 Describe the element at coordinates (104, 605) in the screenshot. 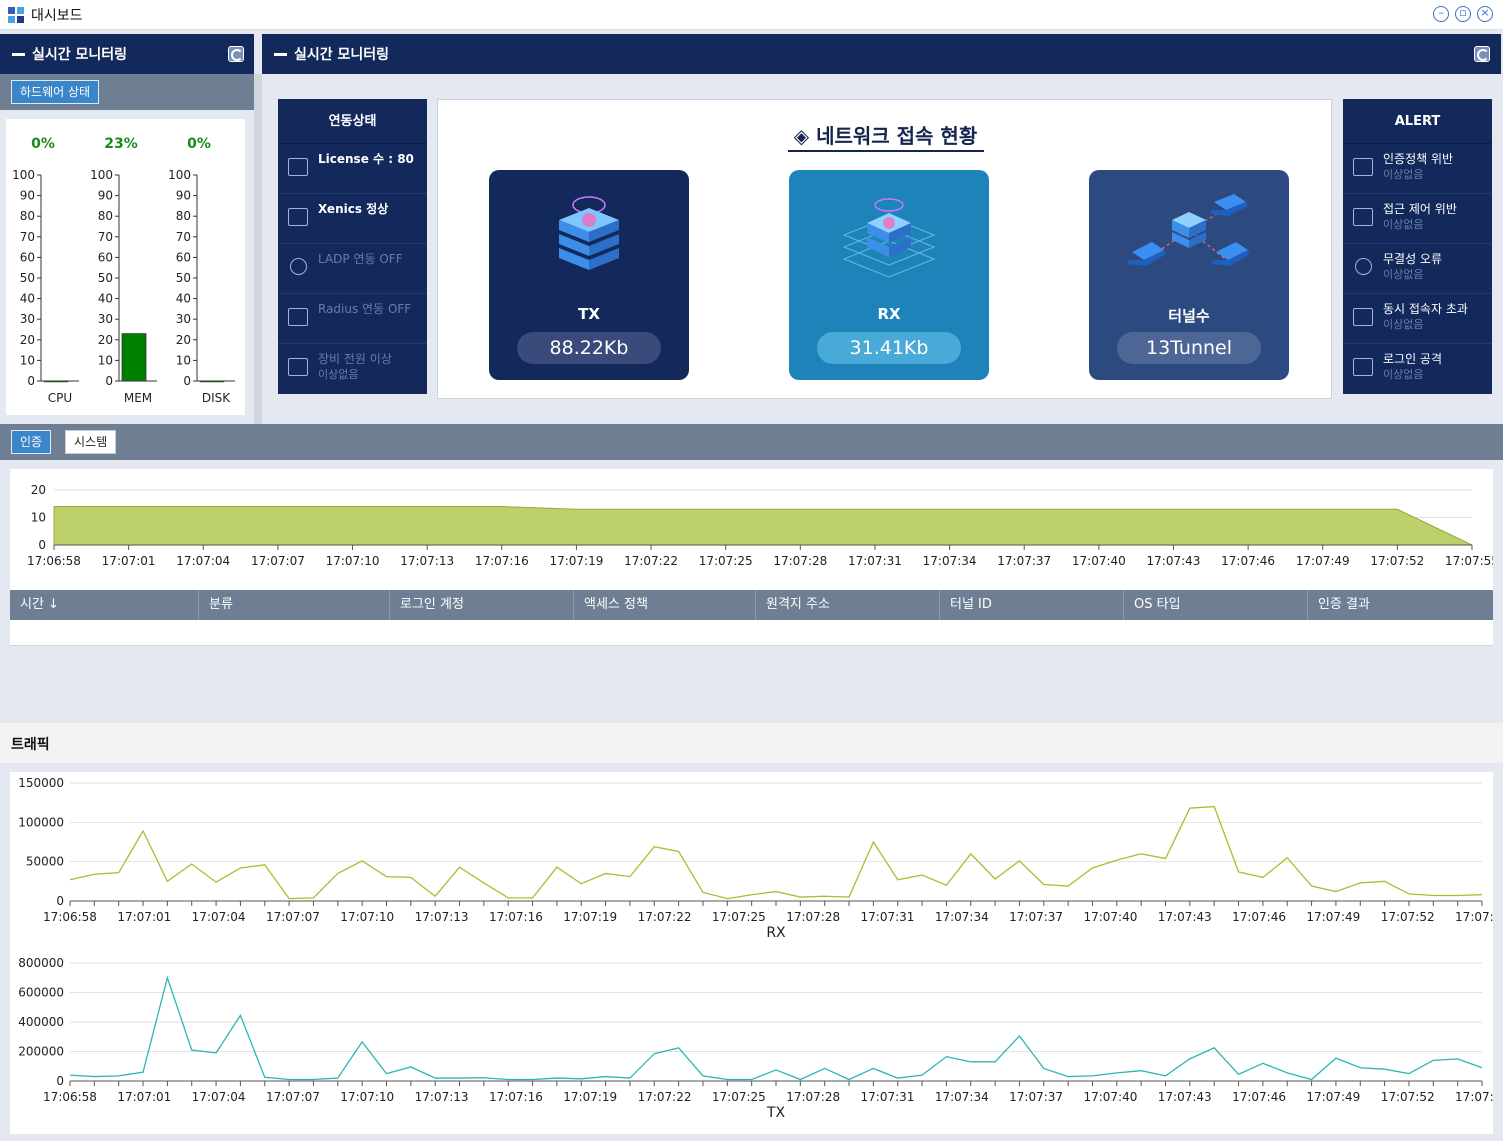

I see `column-time: 시간 ↓` at that location.